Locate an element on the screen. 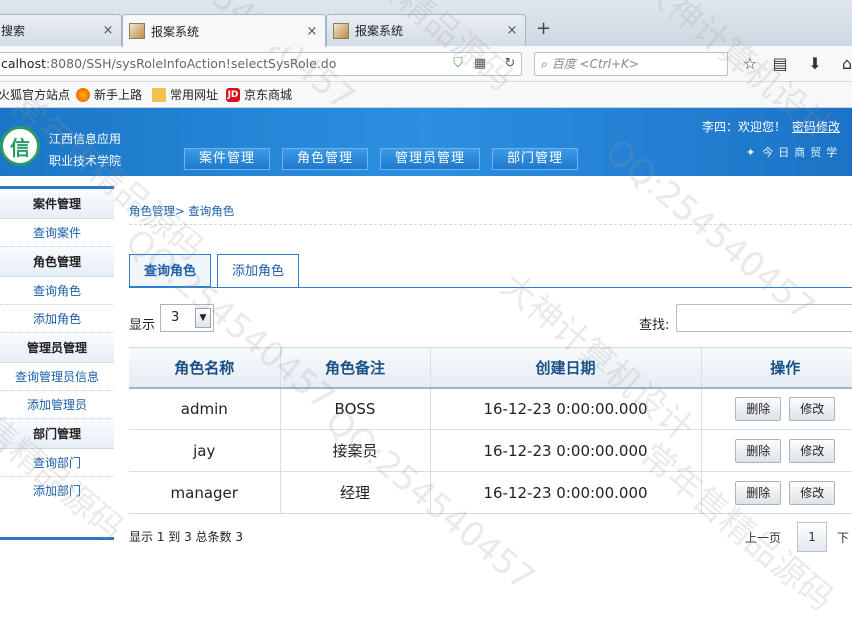 This screenshot has height=640, width=852. qr-code-icon: ▦ is located at coordinates (480, 64).